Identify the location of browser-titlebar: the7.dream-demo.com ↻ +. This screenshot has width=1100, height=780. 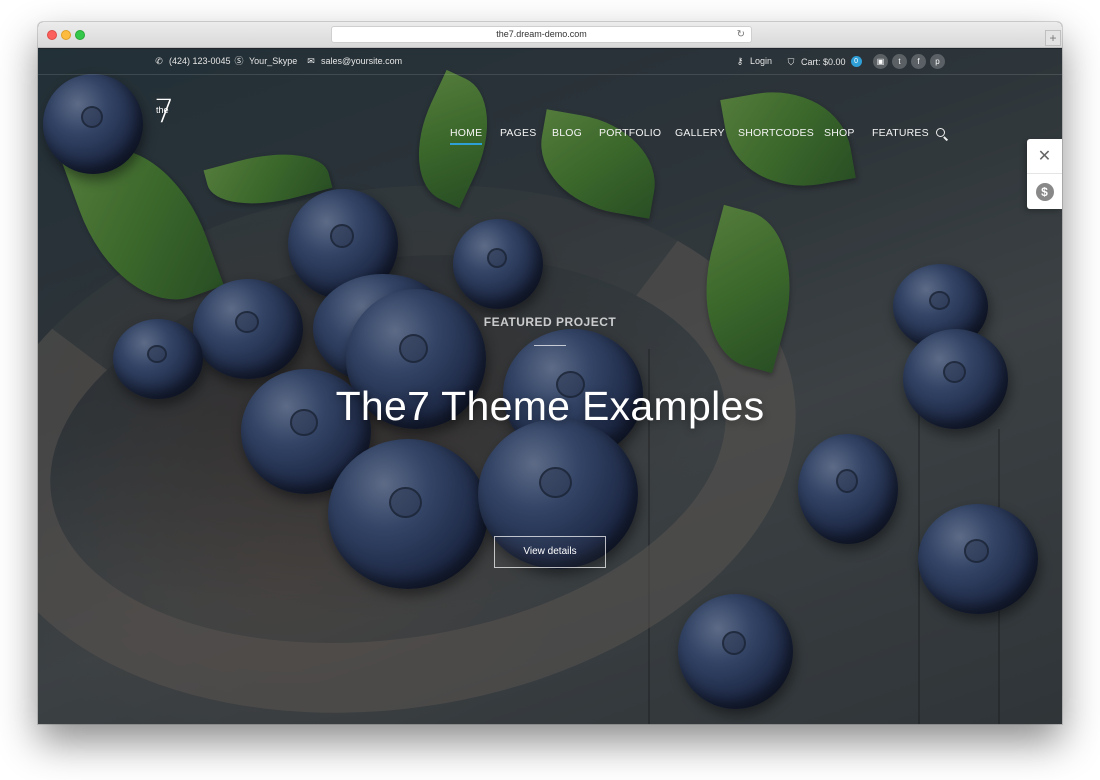
(550, 35).